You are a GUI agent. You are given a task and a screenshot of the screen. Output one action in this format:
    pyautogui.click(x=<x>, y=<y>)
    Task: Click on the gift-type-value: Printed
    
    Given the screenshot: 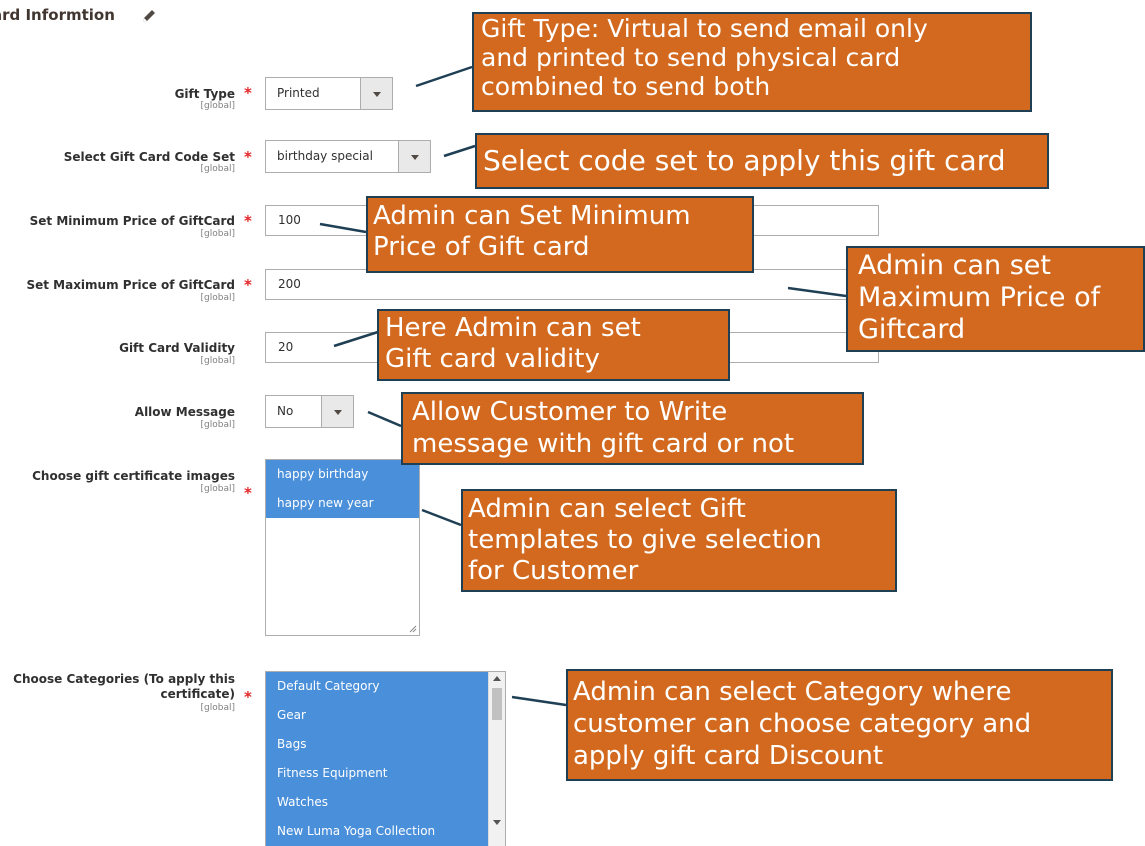 What is the action you would take?
    pyautogui.click(x=298, y=93)
    